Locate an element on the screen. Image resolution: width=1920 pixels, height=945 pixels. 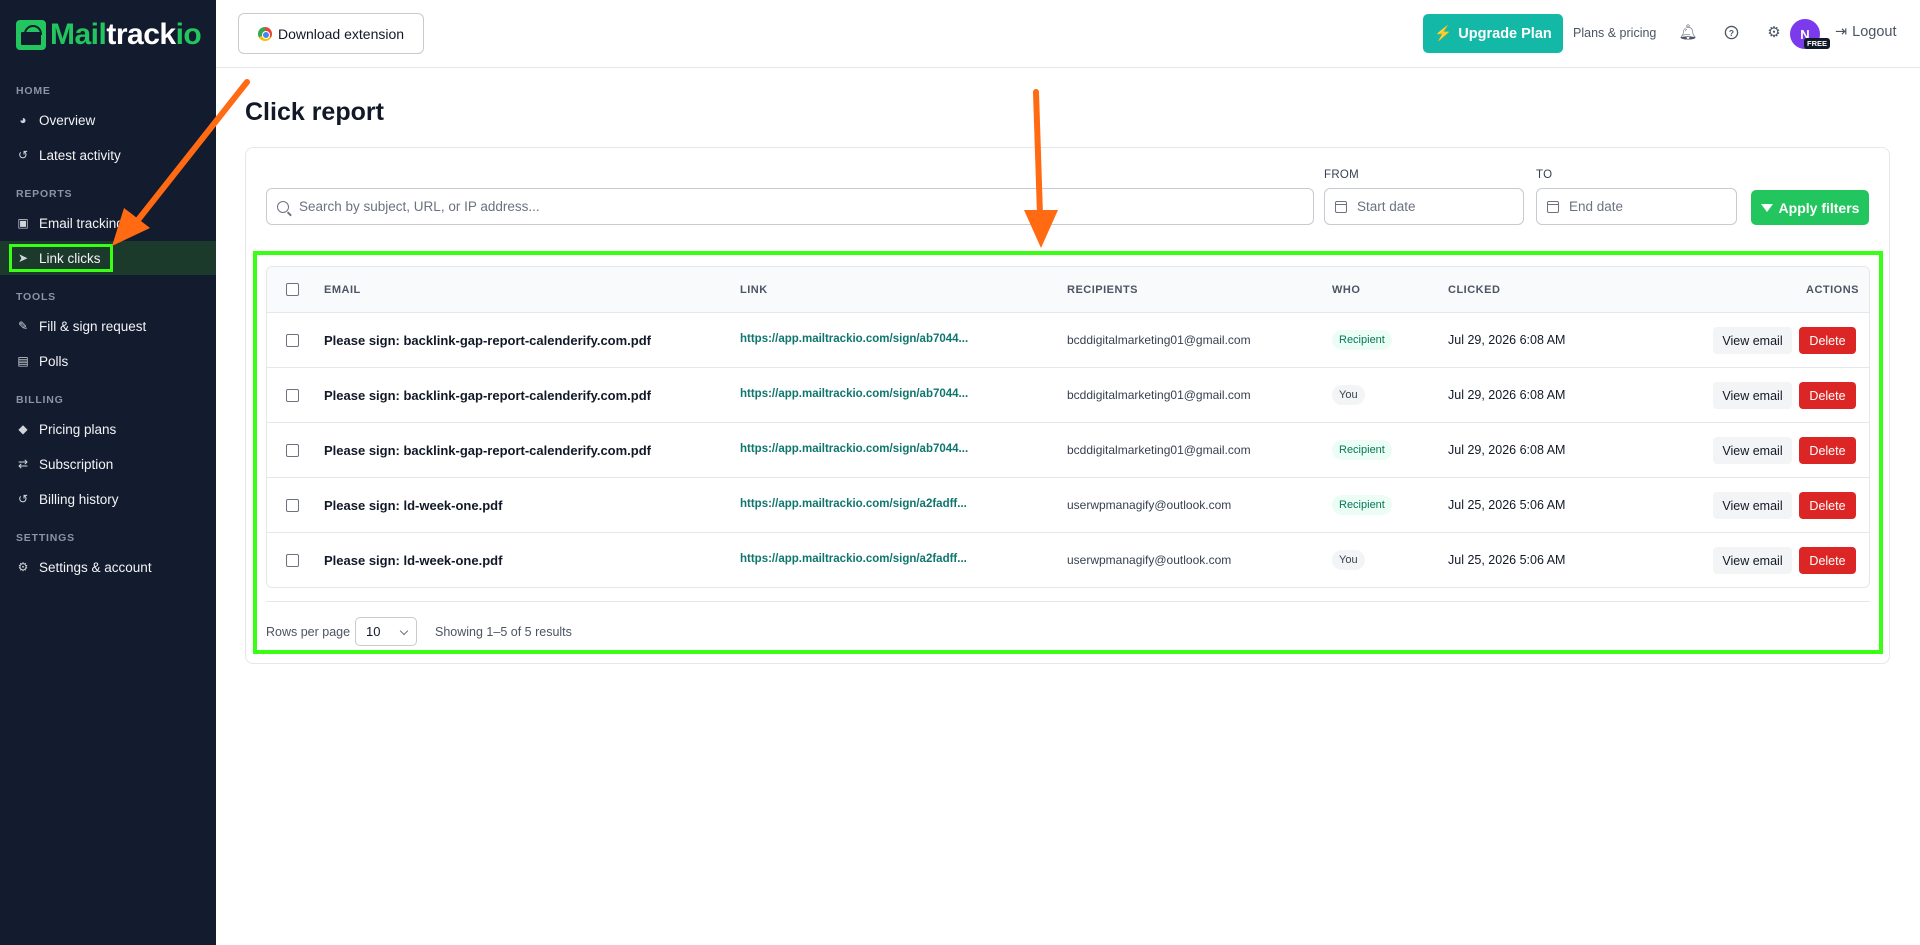
sidebar-item-polls: ▤ Polls is located at coordinates (108, 361).